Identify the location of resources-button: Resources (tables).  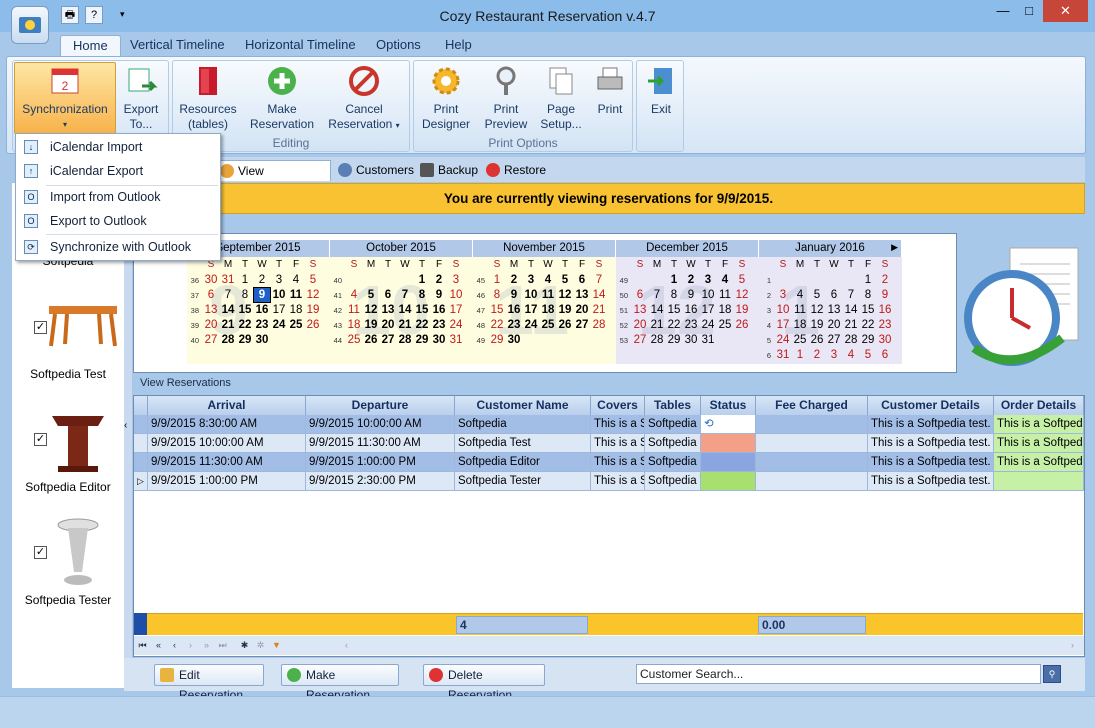
(208, 98).